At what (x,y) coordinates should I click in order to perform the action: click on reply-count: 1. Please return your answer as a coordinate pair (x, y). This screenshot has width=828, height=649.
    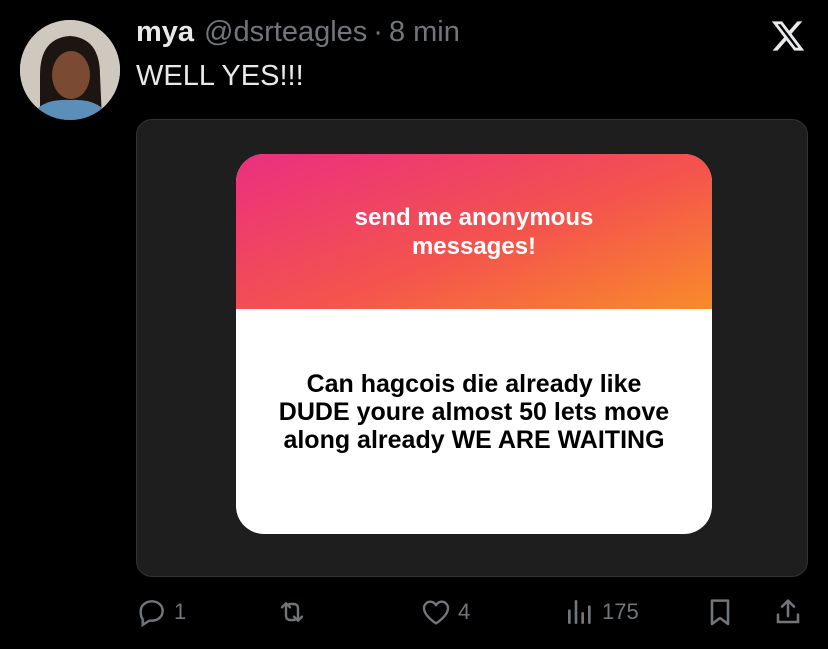
    Looking at the image, I should click on (180, 611).